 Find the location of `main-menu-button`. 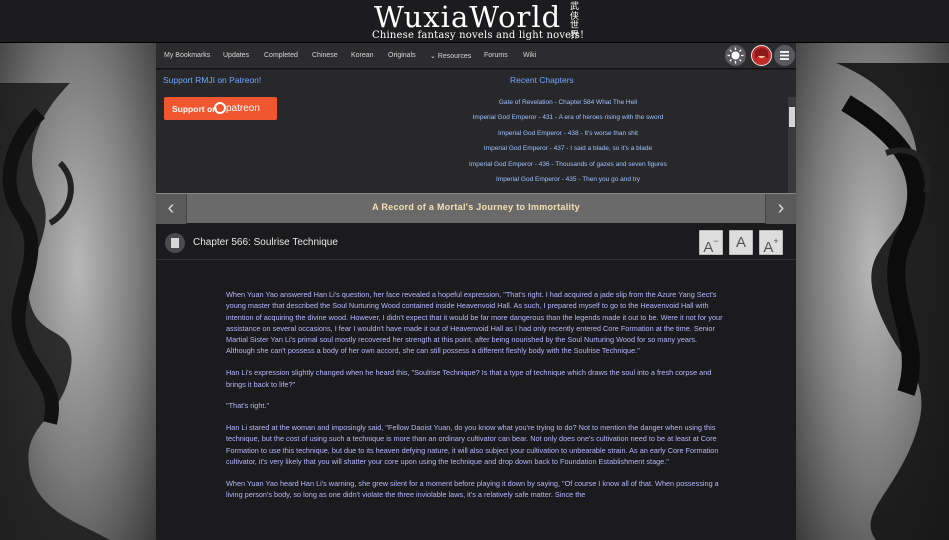

main-menu-button is located at coordinates (784, 55).